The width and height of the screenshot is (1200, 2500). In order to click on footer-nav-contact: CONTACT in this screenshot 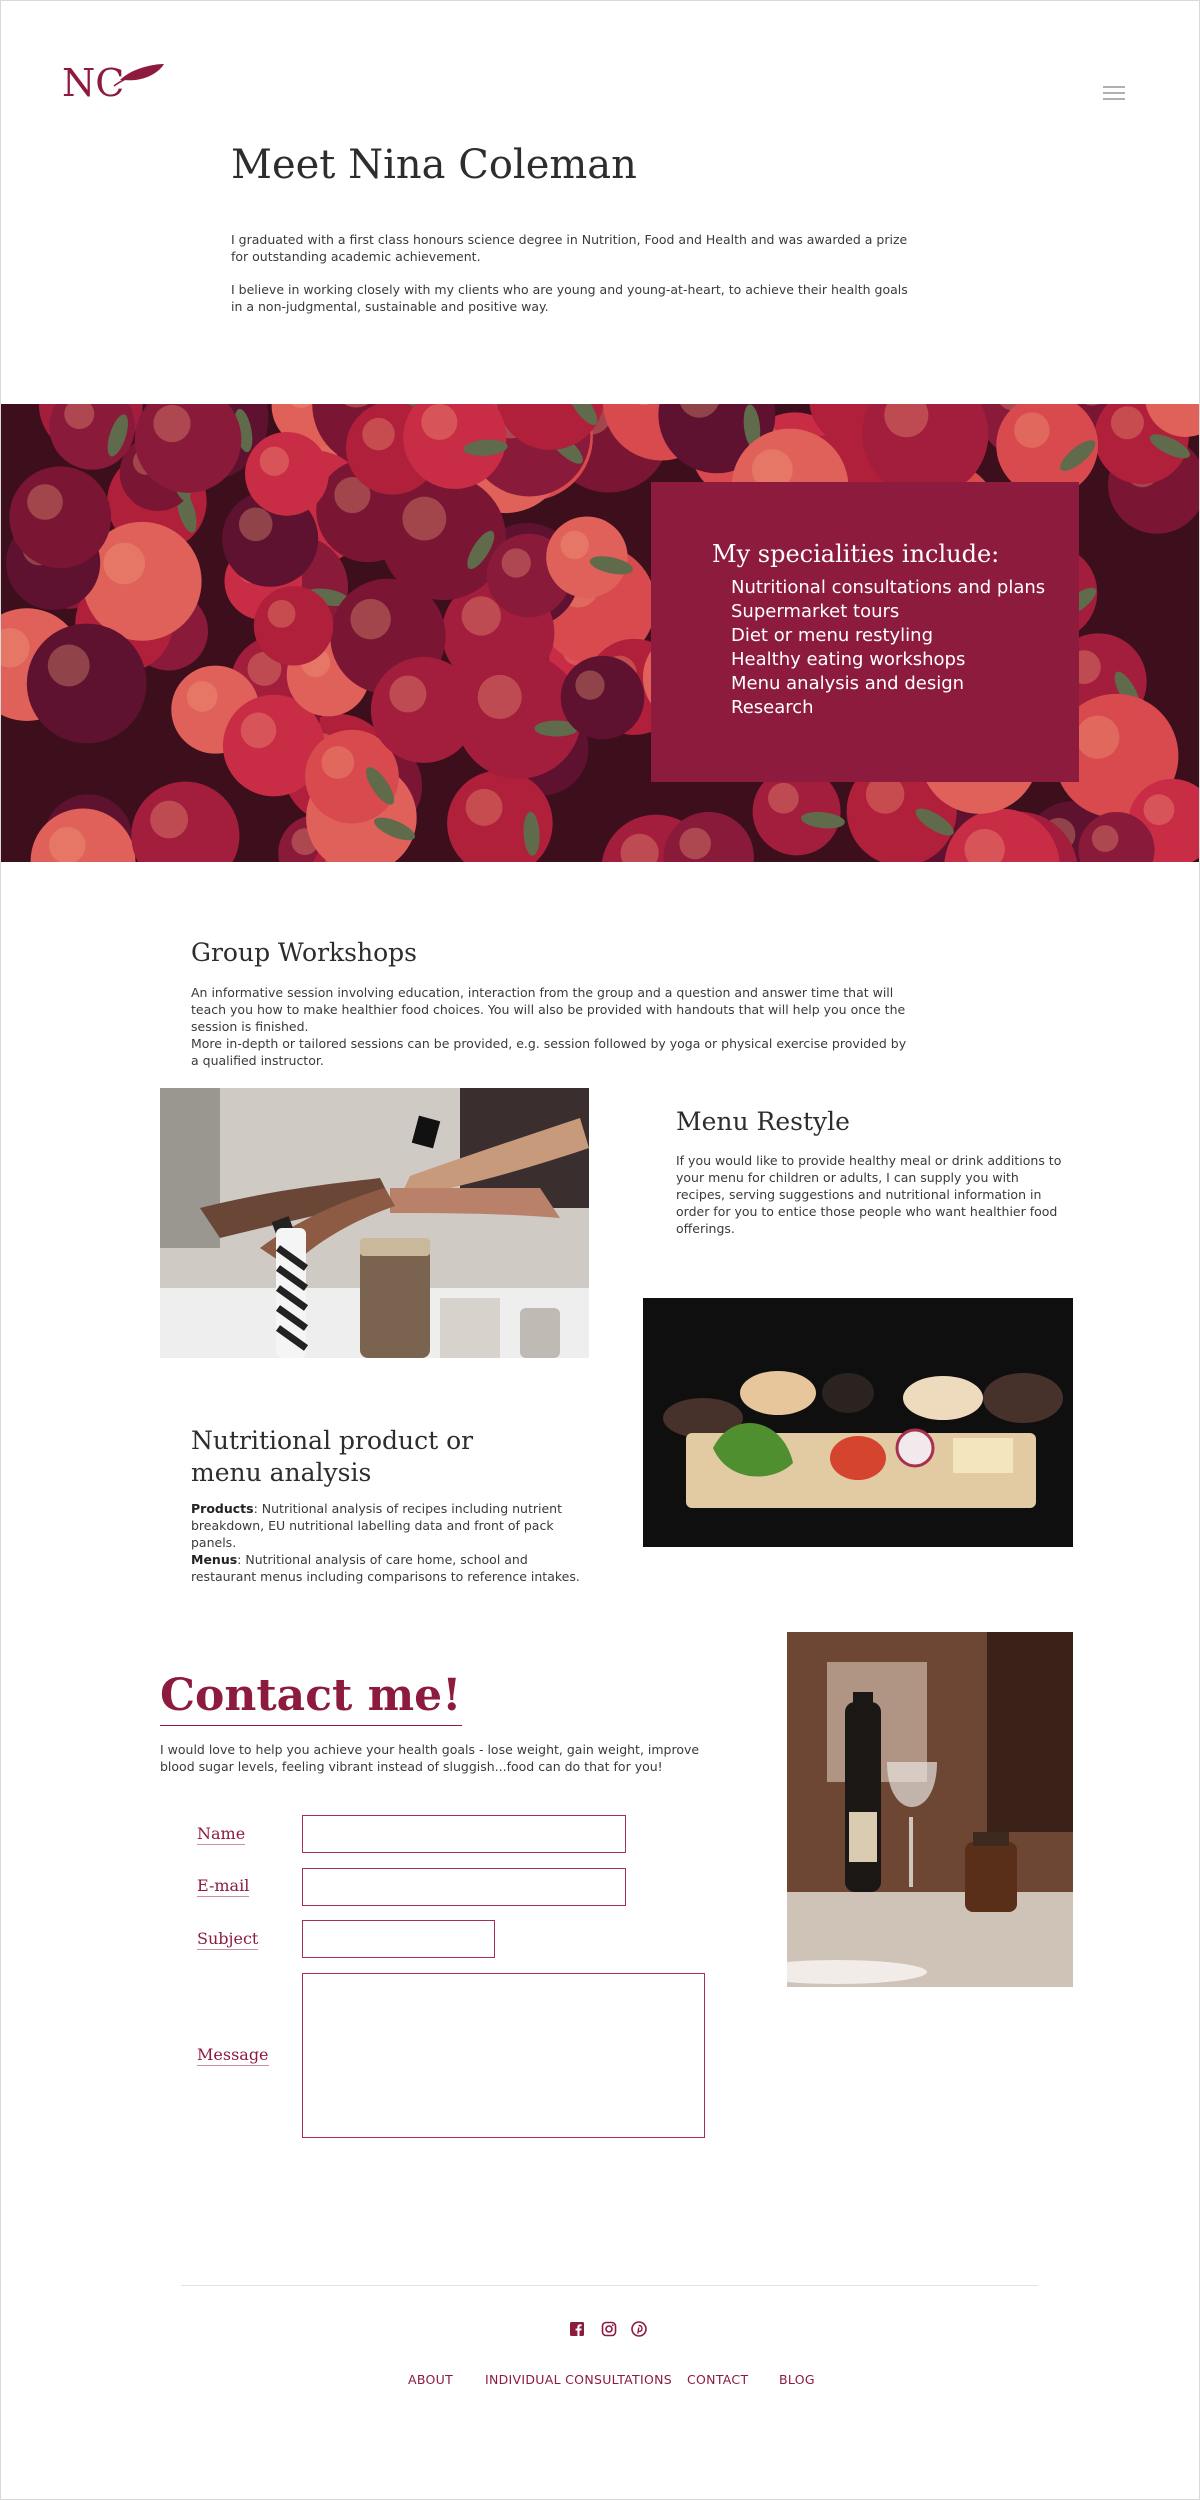, I will do `click(717, 2379)`.